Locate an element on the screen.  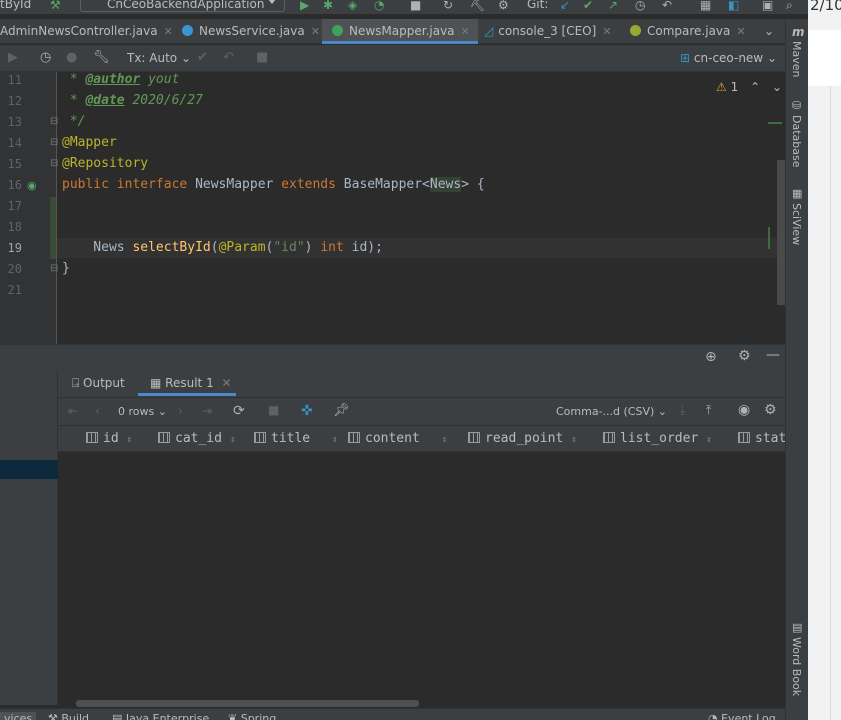
tab-compare: Compare.java ✕ is located at coordinates (694, 31).